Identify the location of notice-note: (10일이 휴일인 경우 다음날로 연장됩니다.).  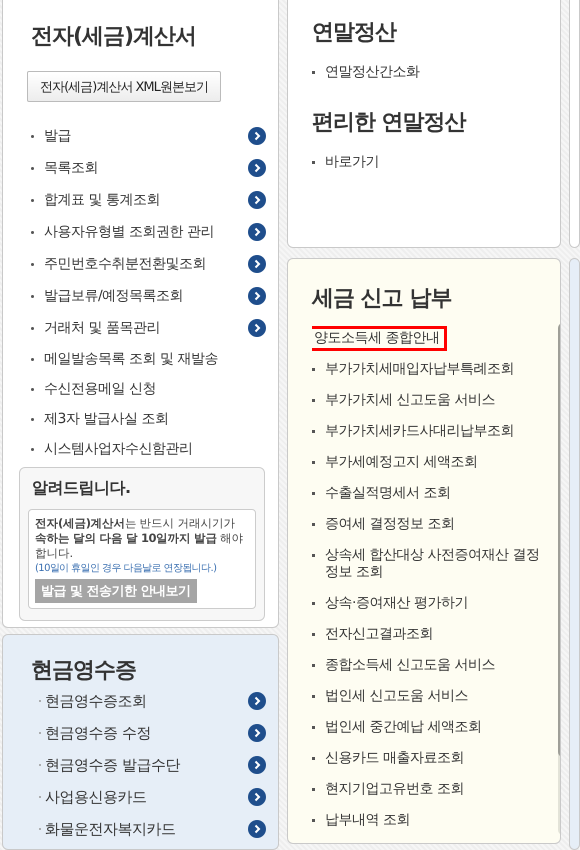
(126, 568).